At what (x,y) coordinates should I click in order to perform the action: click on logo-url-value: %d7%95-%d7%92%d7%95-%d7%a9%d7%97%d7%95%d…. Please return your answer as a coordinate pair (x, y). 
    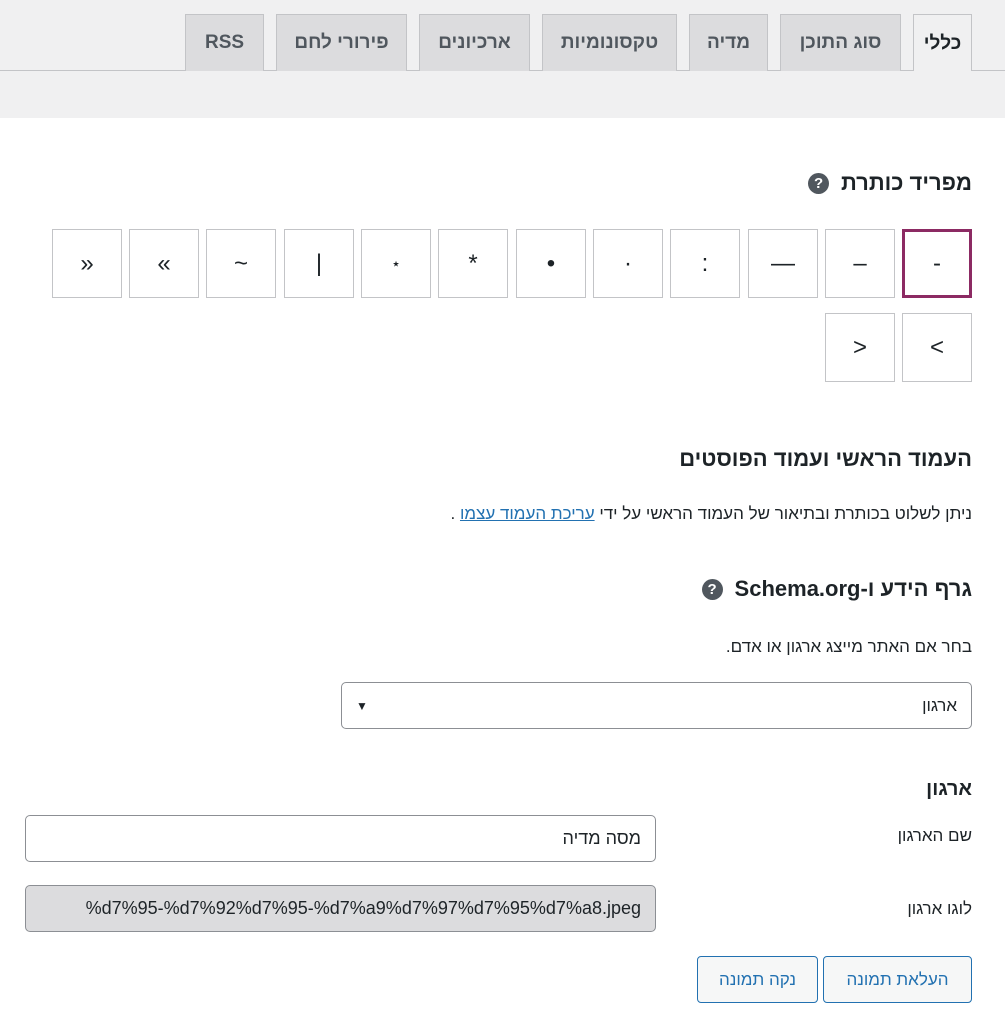
    Looking at the image, I should click on (363, 908).